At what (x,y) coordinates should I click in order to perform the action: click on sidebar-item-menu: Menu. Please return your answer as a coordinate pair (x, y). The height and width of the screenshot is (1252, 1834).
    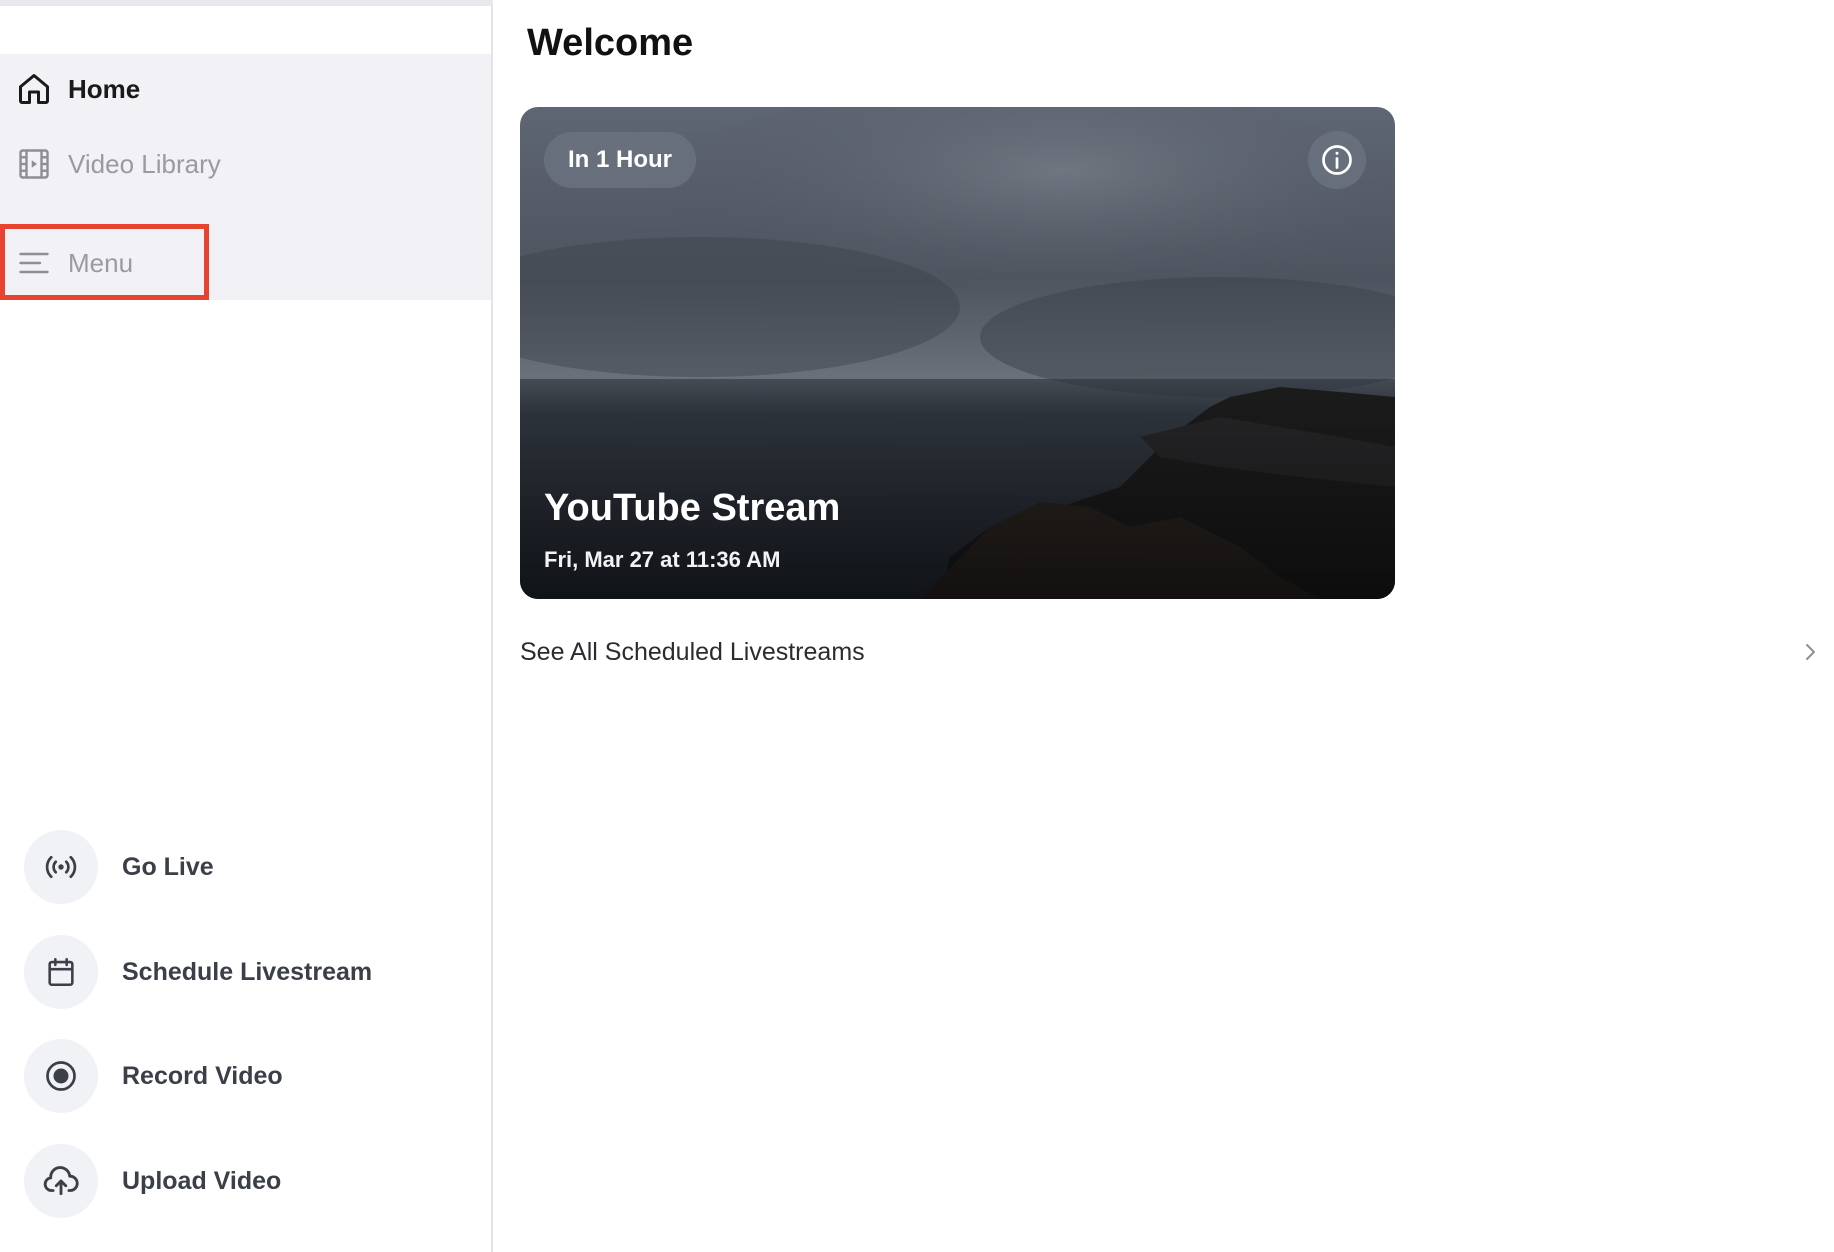
    Looking at the image, I should click on (245, 263).